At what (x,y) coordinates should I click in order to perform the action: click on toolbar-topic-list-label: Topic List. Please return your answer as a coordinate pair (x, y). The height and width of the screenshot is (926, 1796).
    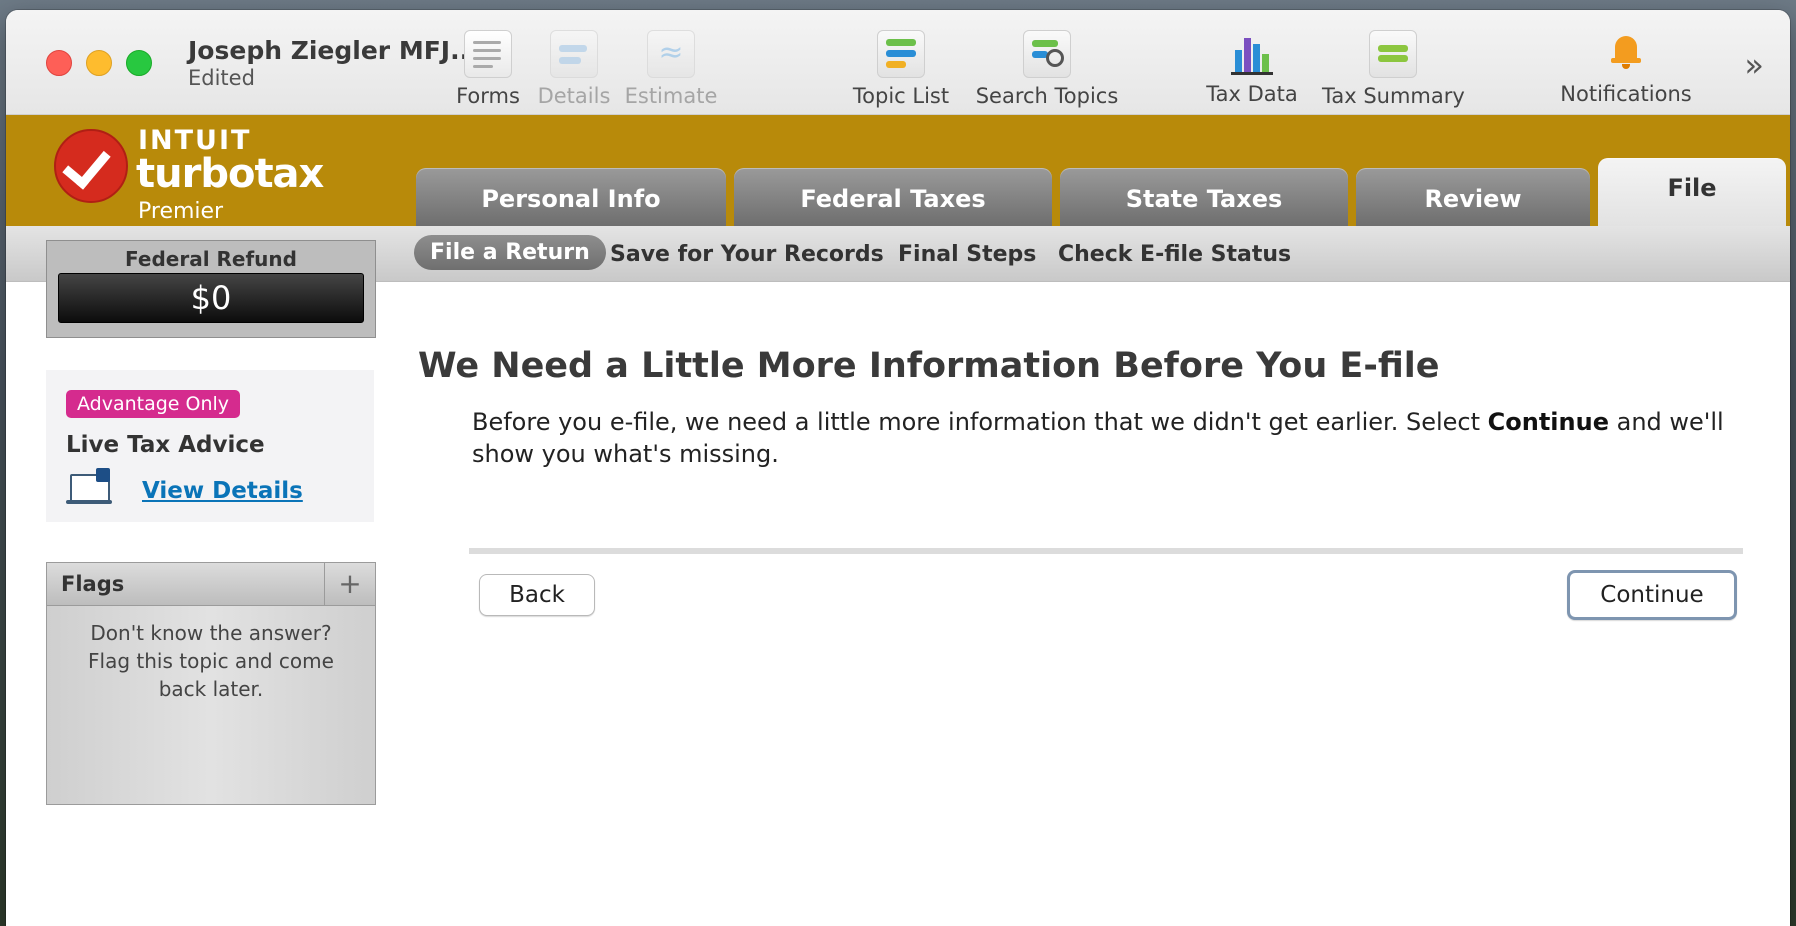
    Looking at the image, I should click on (901, 96).